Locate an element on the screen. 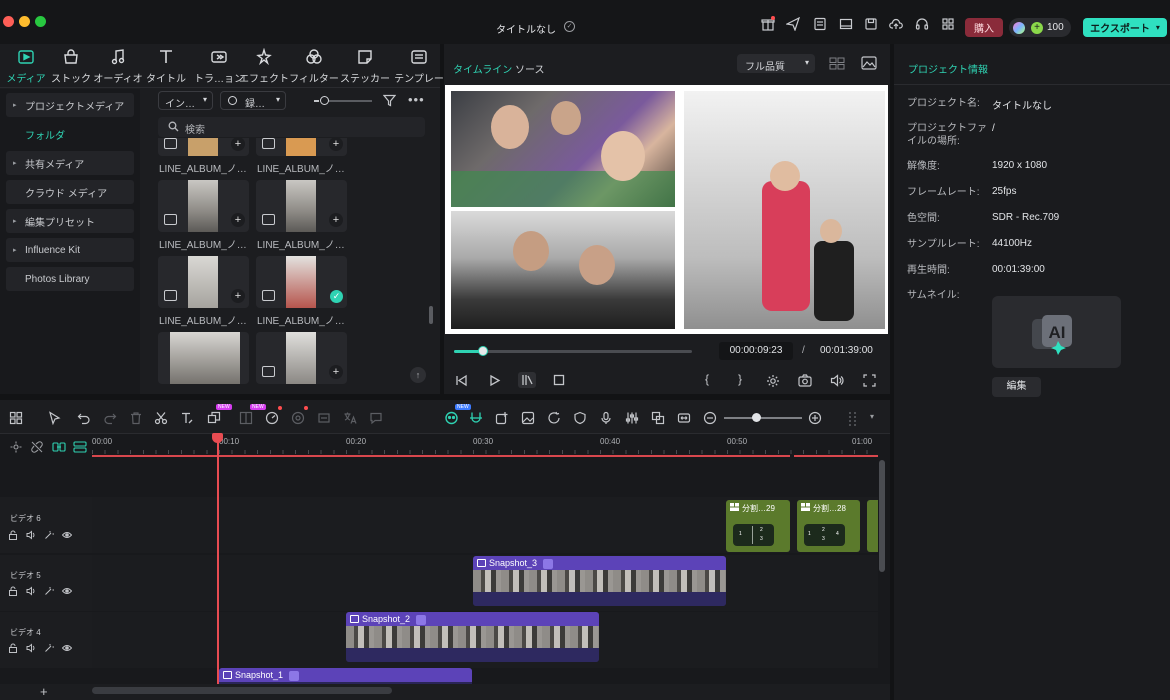  tab-effect: エフェクト is located at coordinates (264, 66).